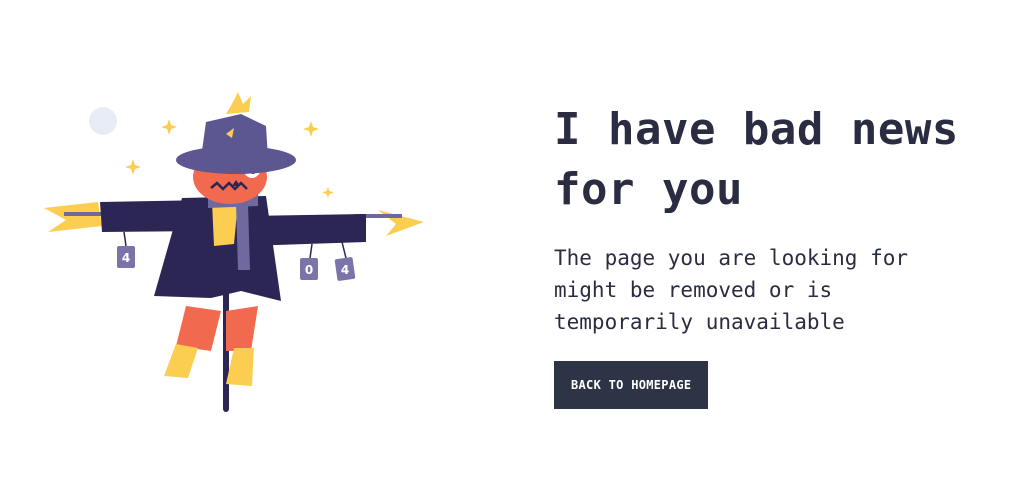 Image resolution: width=1009 pixels, height=484 pixels. What do you see at coordinates (126, 258) in the screenshot?
I see `tag-label-4-left: 4` at bounding box center [126, 258].